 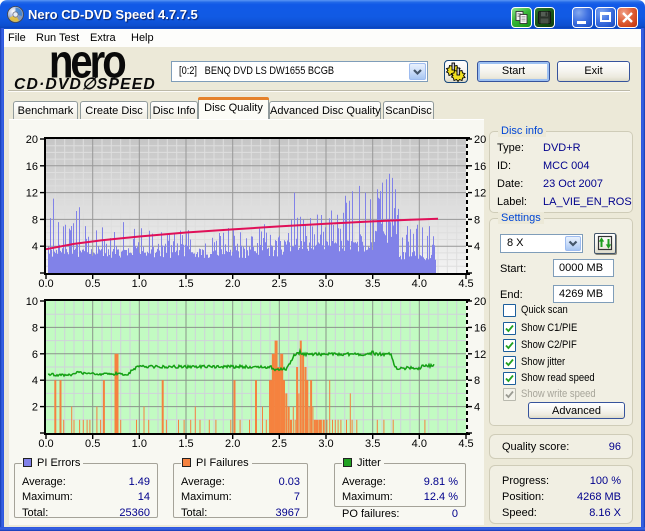 What do you see at coordinates (35, 408) in the screenshot?
I see `svg-text: 2` at bounding box center [35, 408].